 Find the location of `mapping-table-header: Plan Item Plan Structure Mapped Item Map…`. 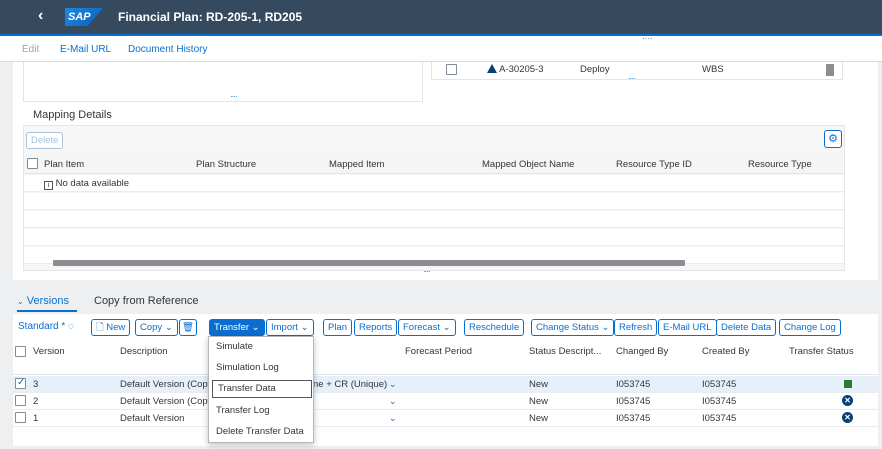

mapping-table-header: Plan Item Plan Structure Mapped Item Map… is located at coordinates (434, 164).